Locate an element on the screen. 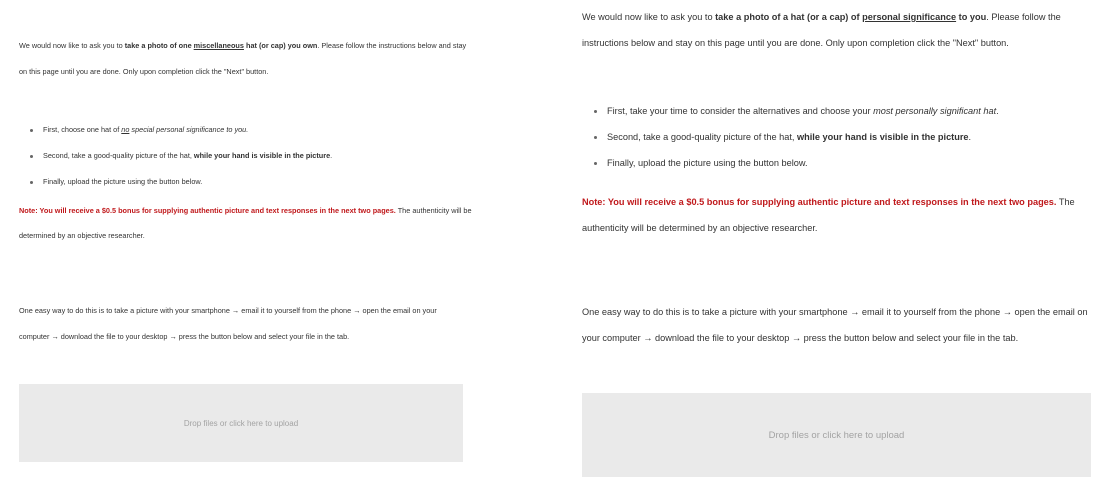 Image resolution: width=1098 pixels, height=477 pixels. intro-emphasis: take a photo of one is located at coordinates (159, 45).